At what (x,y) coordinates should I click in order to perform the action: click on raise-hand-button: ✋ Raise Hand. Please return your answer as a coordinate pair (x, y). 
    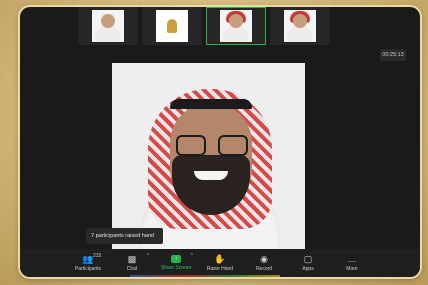
    Looking at the image, I should click on (220, 263).